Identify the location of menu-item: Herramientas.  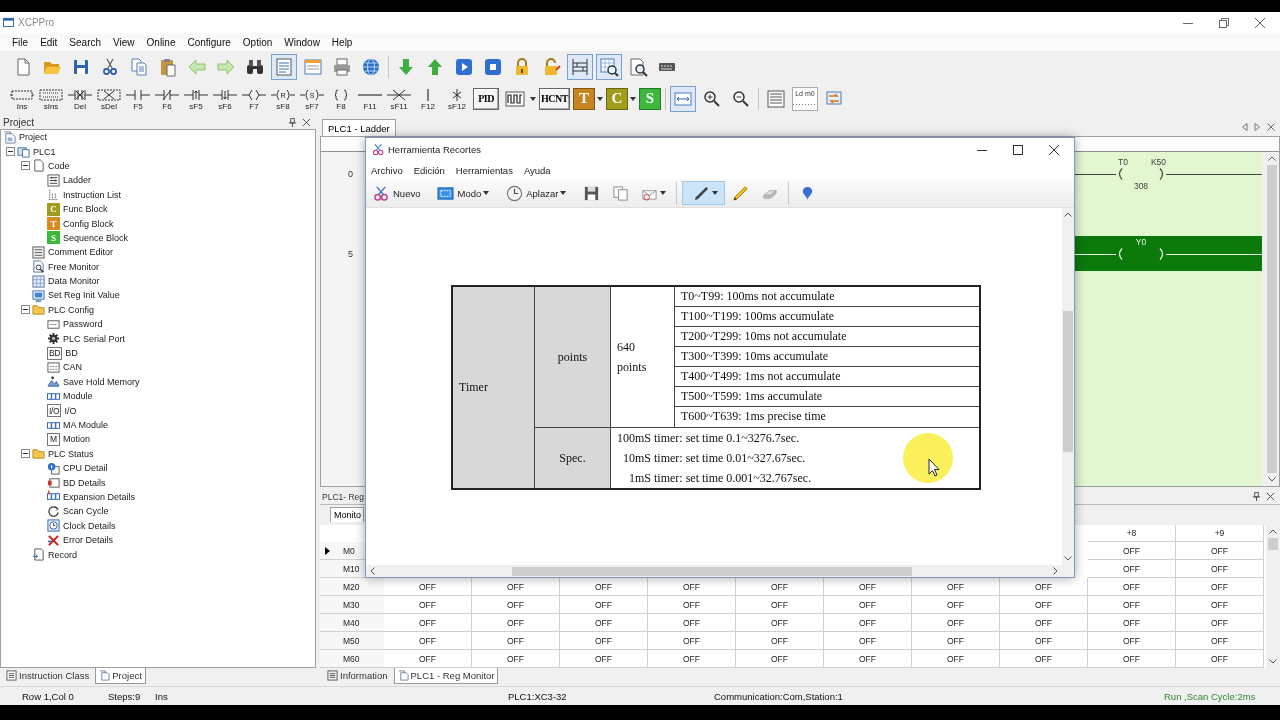
(484, 170).